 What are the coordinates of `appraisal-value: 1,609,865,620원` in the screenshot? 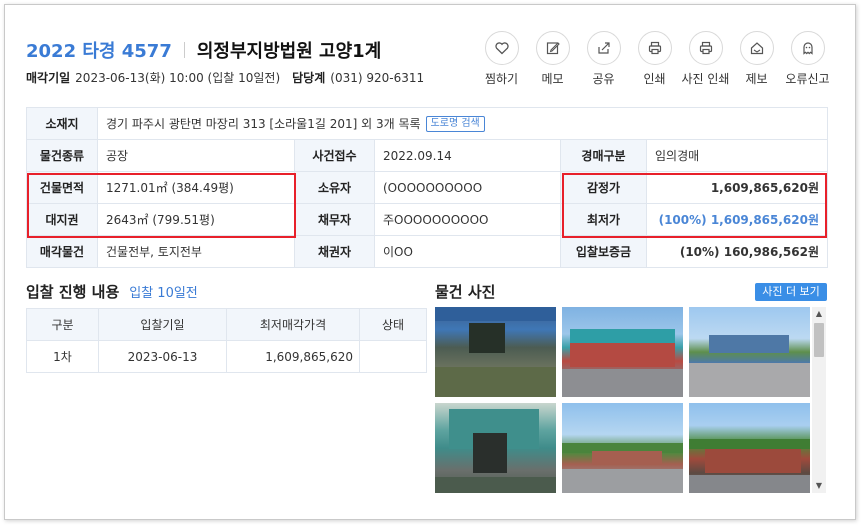 It's located at (737, 187).